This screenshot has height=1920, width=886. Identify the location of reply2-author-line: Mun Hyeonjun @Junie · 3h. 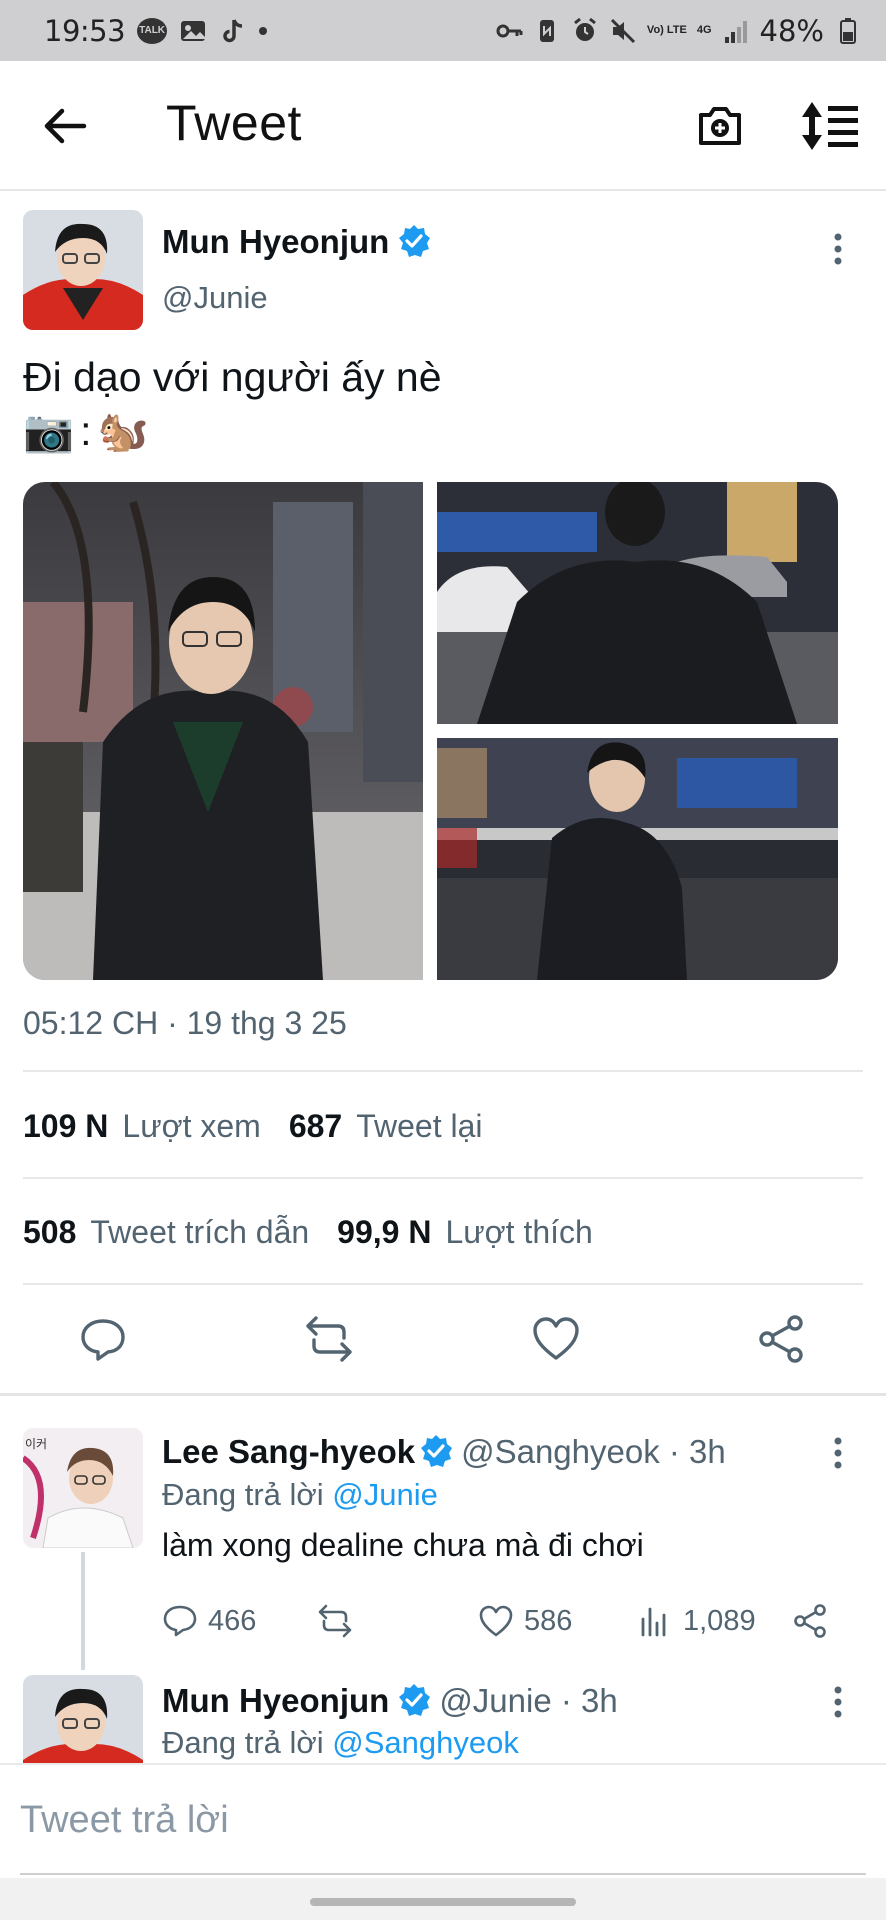
(390, 1701).